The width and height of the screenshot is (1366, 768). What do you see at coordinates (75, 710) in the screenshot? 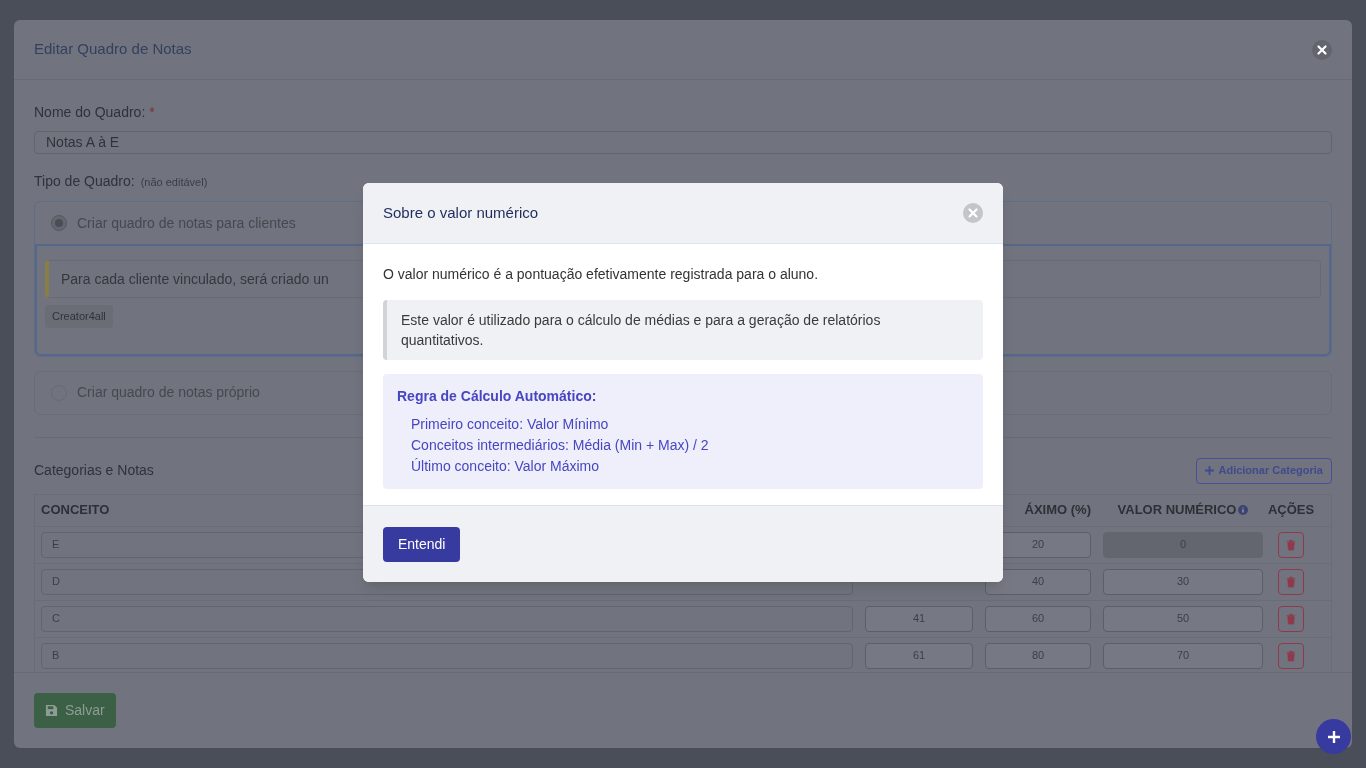
I see `save-button: Salvar` at bounding box center [75, 710].